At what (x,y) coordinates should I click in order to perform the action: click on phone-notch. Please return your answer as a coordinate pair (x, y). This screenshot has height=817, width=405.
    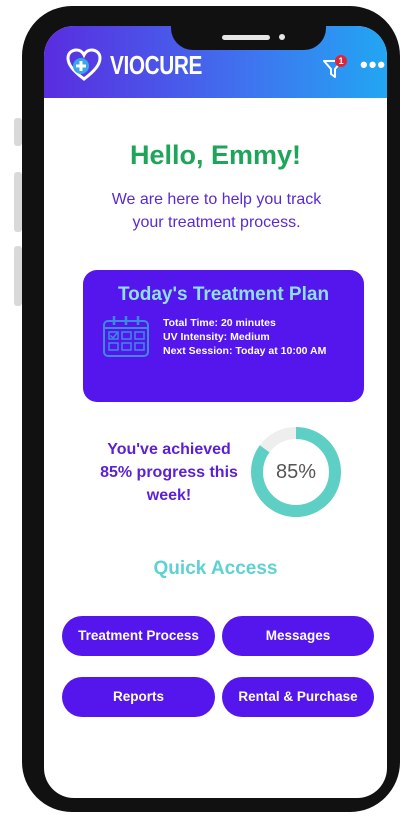
    Looking at the image, I should click on (248, 28).